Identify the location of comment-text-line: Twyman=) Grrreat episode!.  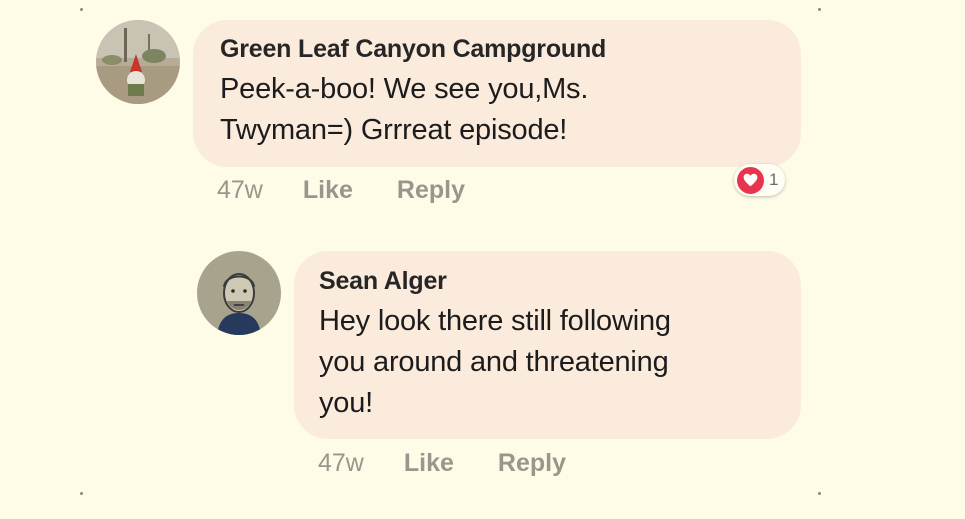
(394, 130).